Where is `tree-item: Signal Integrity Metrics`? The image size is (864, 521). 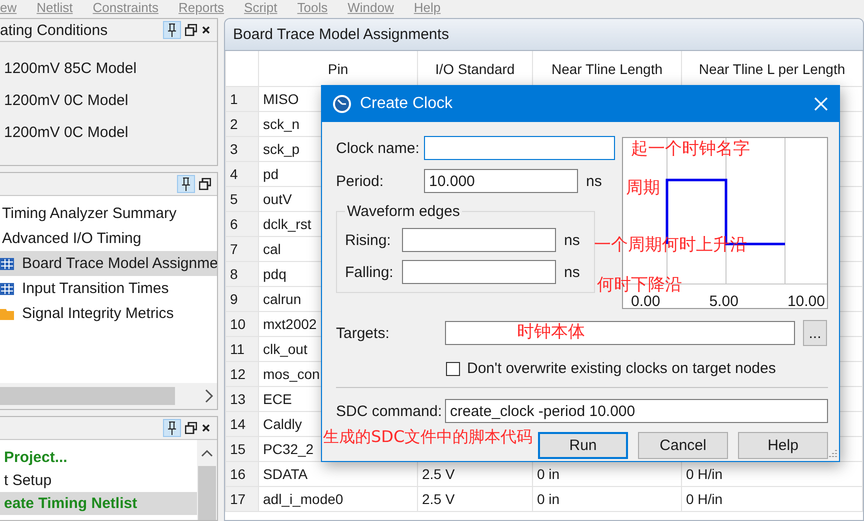
tree-item: Signal Integrity Metrics is located at coordinates (98, 313).